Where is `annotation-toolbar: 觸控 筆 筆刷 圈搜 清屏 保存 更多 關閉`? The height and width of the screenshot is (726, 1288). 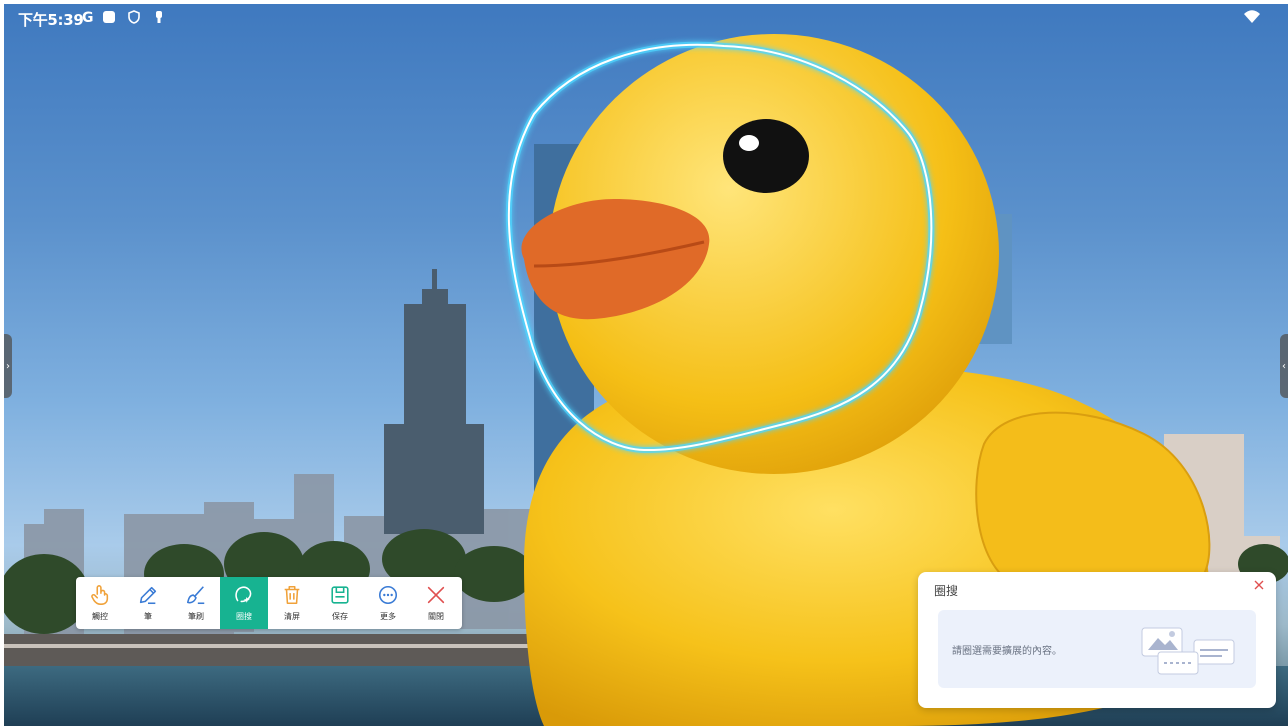 annotation-toolbar: 觸控 筆 筆刷 圈搜 清屏 保存 更多 關閉 is located at coordinates (269, 603).